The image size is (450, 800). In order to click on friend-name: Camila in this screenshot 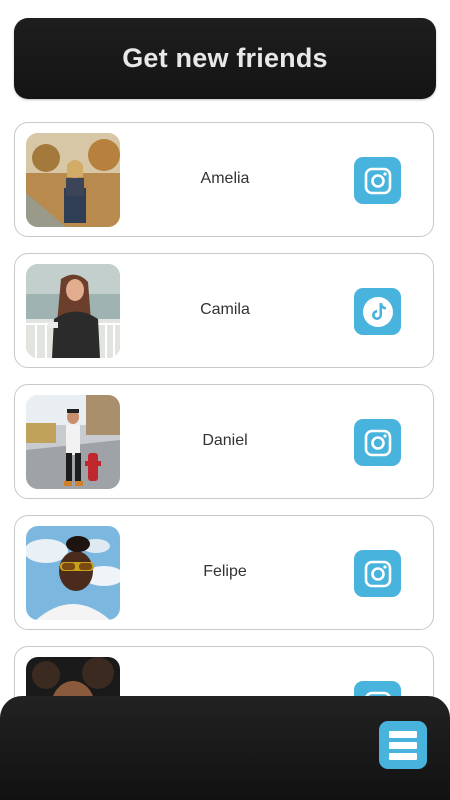, I will do `click(225, 309)`.